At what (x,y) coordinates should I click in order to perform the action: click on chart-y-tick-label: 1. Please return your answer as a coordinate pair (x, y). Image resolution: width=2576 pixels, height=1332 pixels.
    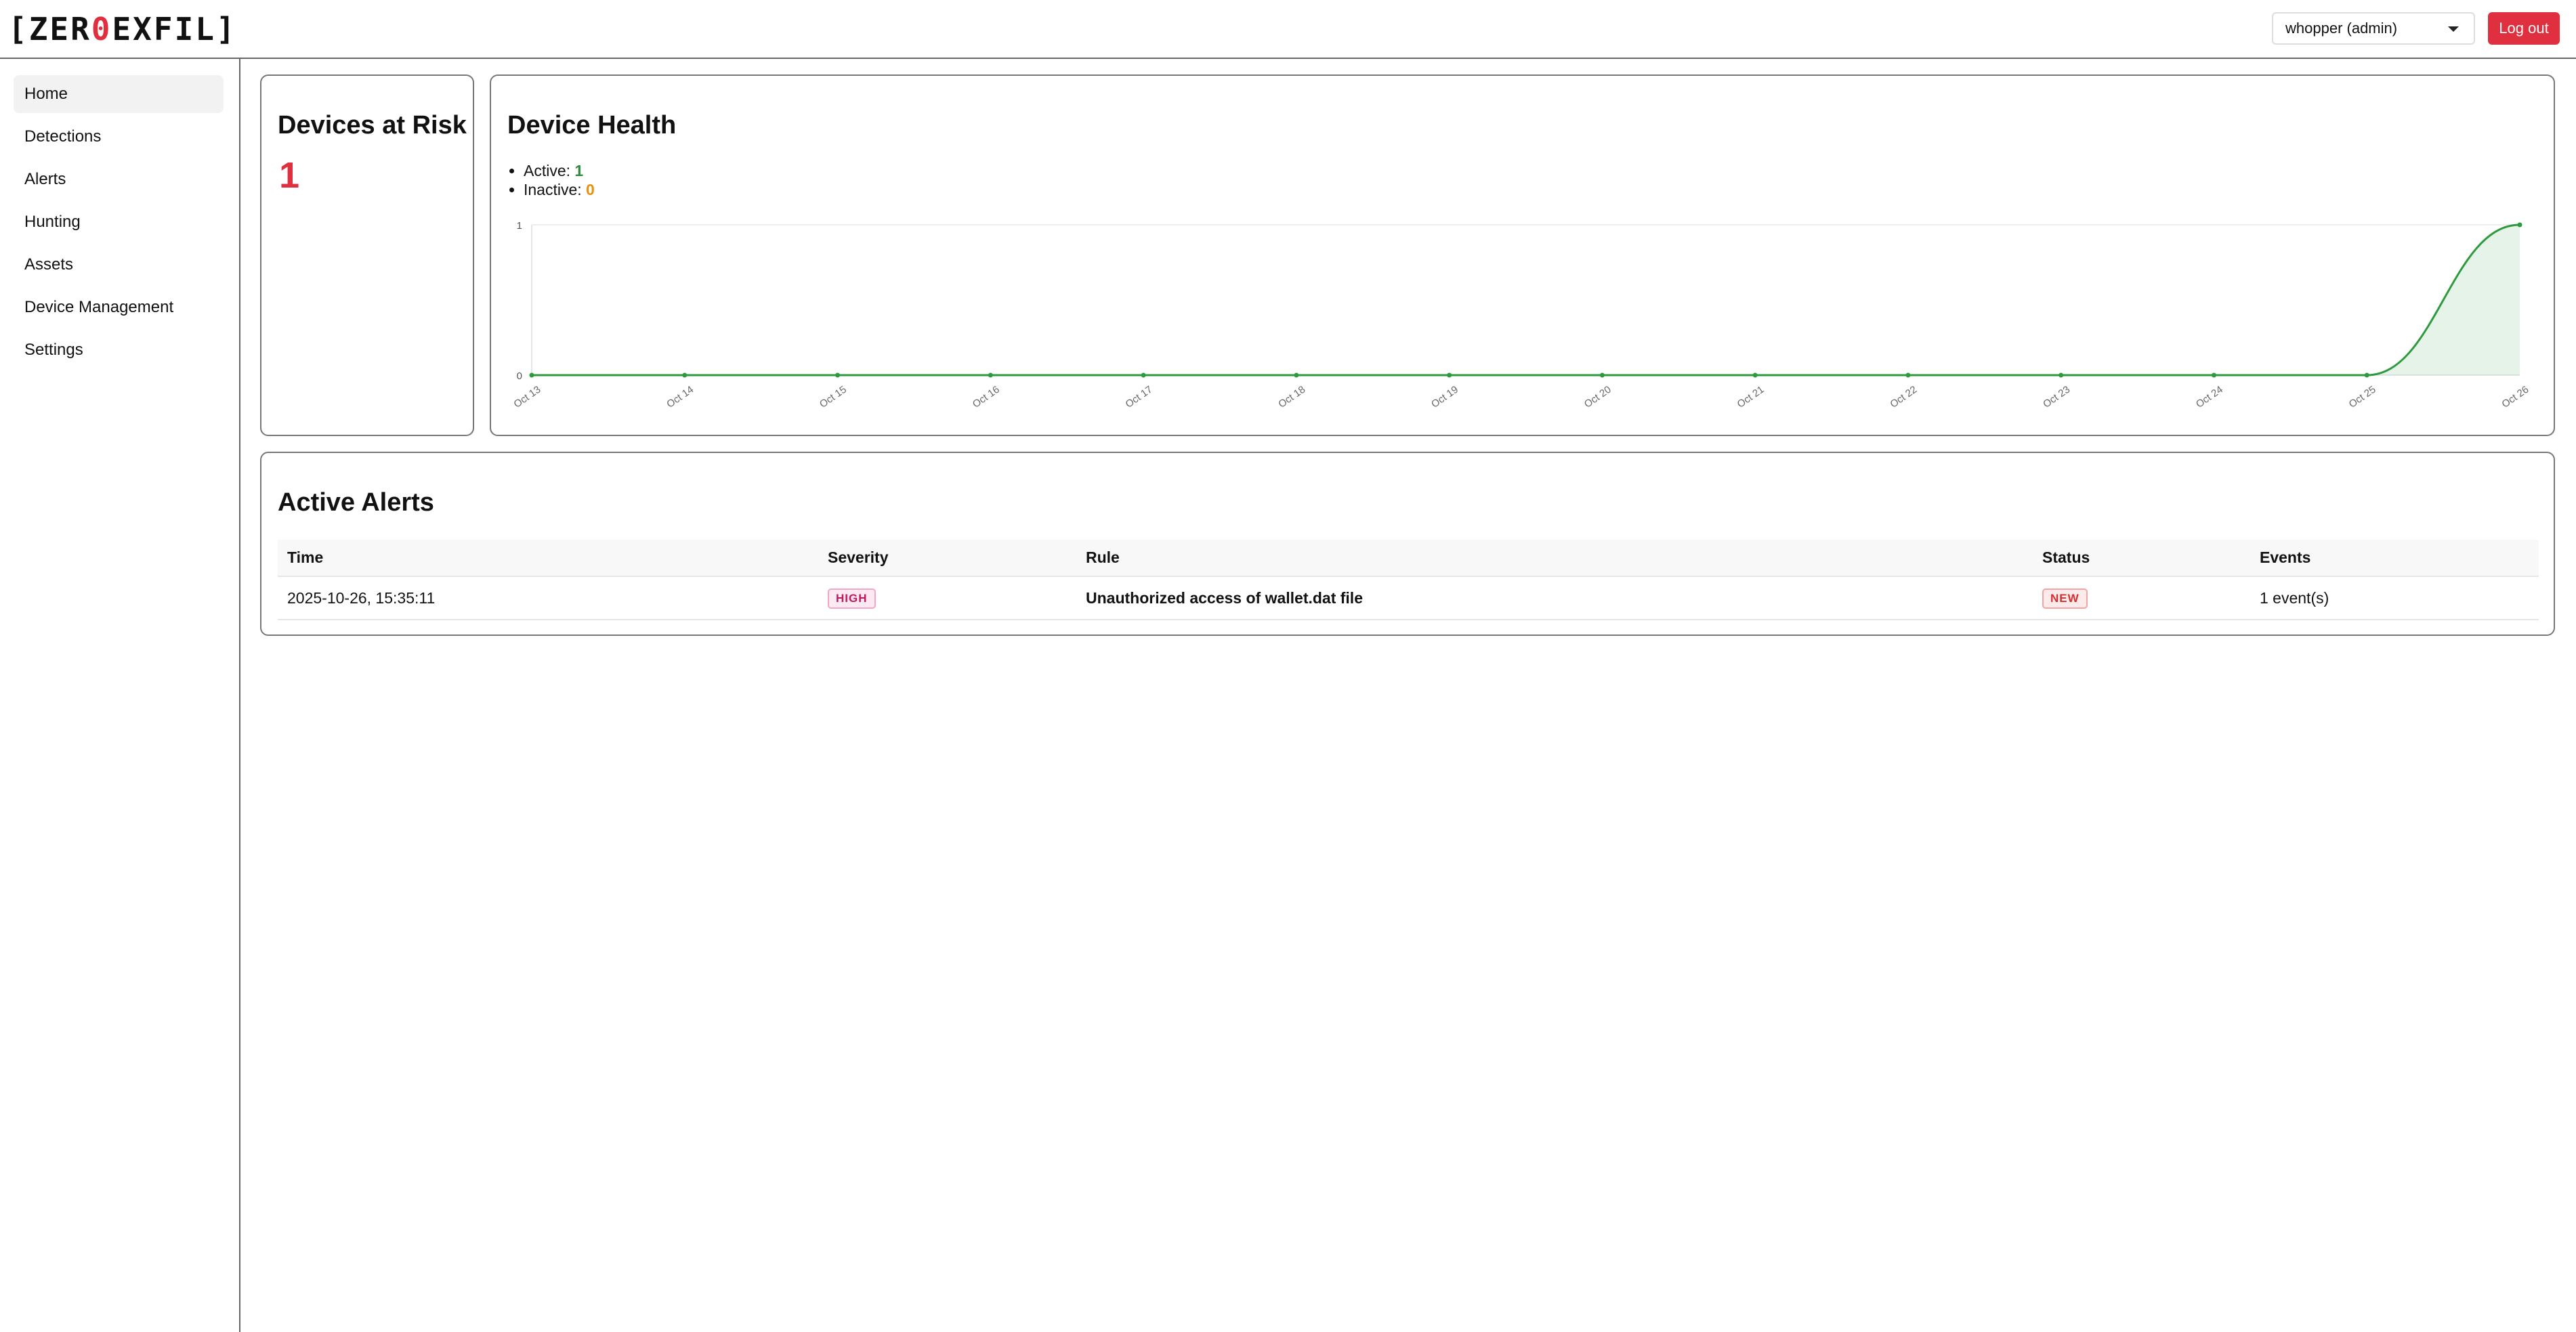
    Looking at the image, I should click on (519, 226).